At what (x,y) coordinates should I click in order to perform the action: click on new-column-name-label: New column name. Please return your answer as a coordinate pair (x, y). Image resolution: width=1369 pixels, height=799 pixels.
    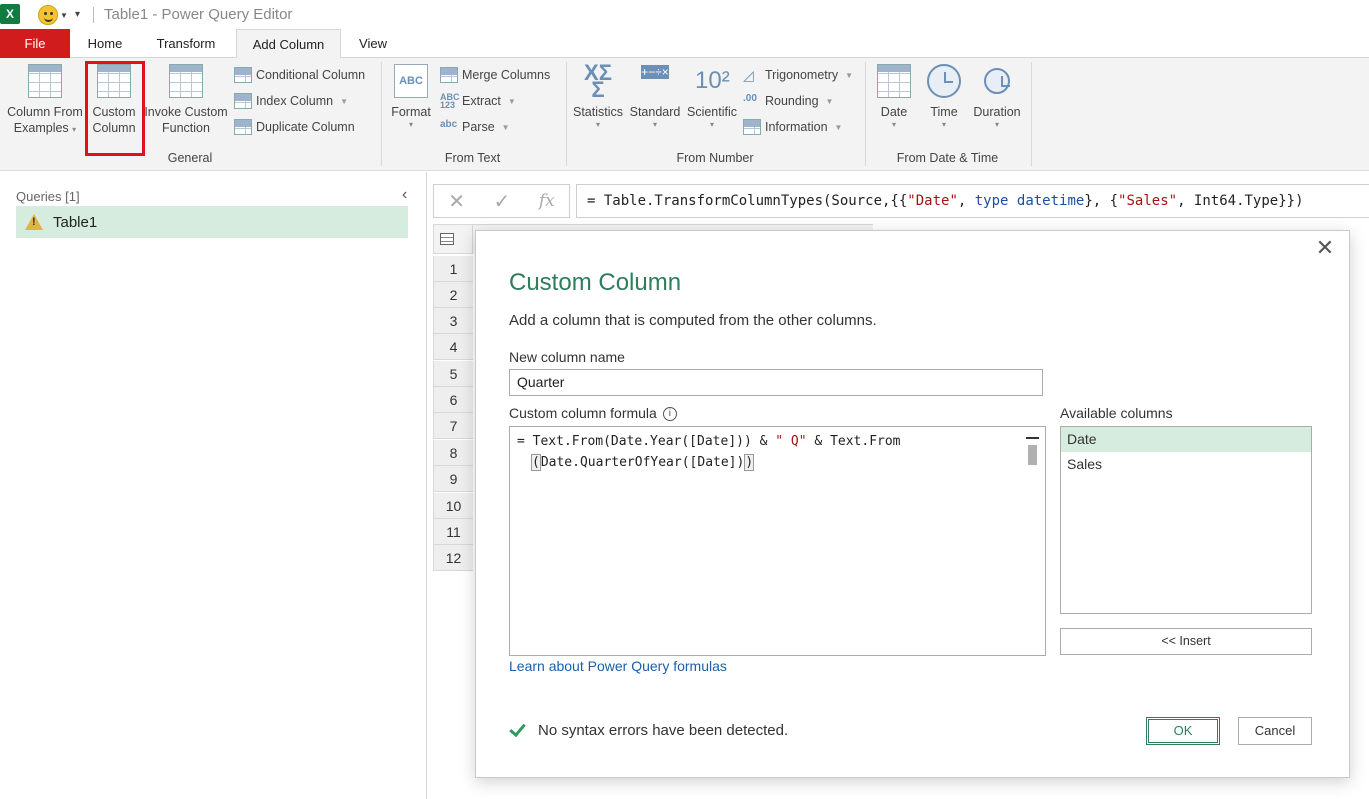
    Looking at the image, I should click on (567, 357).